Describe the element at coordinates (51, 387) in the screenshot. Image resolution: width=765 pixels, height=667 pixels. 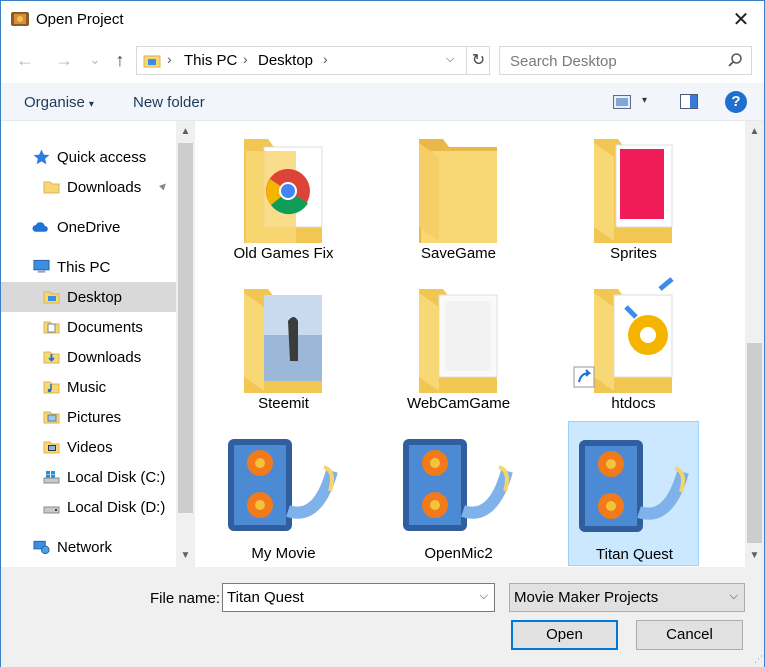
I see `music-folder-icon` at that location.